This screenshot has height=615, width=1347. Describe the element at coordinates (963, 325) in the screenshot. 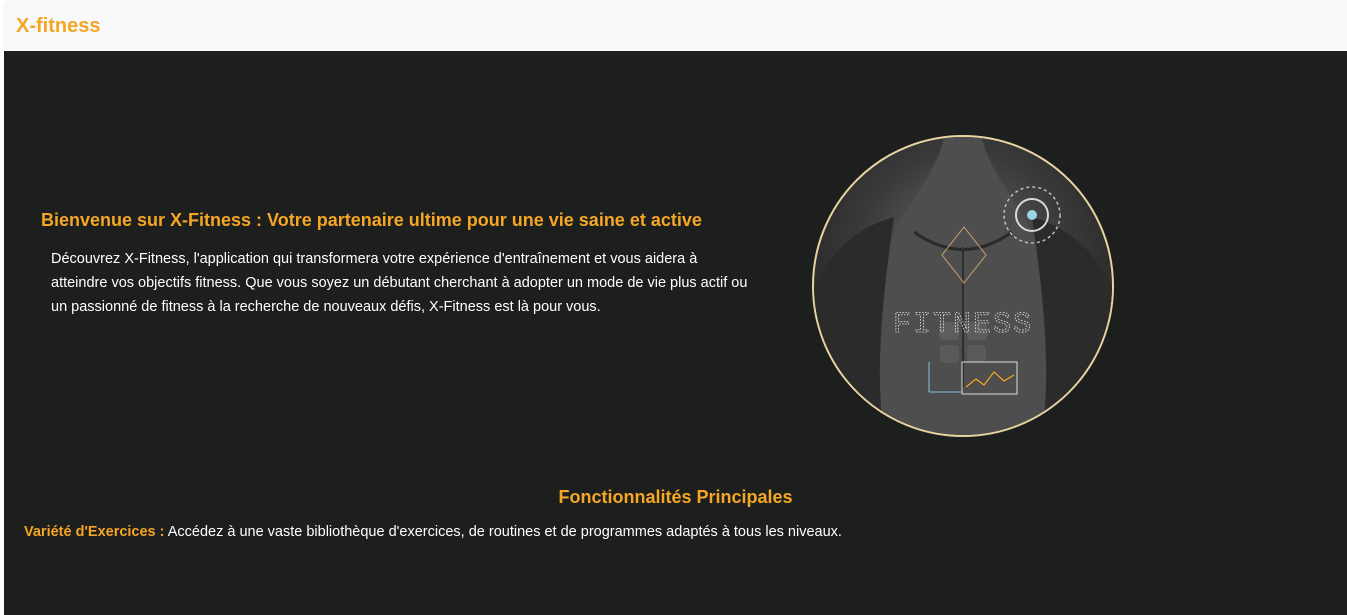

I see `fitness-caption: FITNESS` at that location.